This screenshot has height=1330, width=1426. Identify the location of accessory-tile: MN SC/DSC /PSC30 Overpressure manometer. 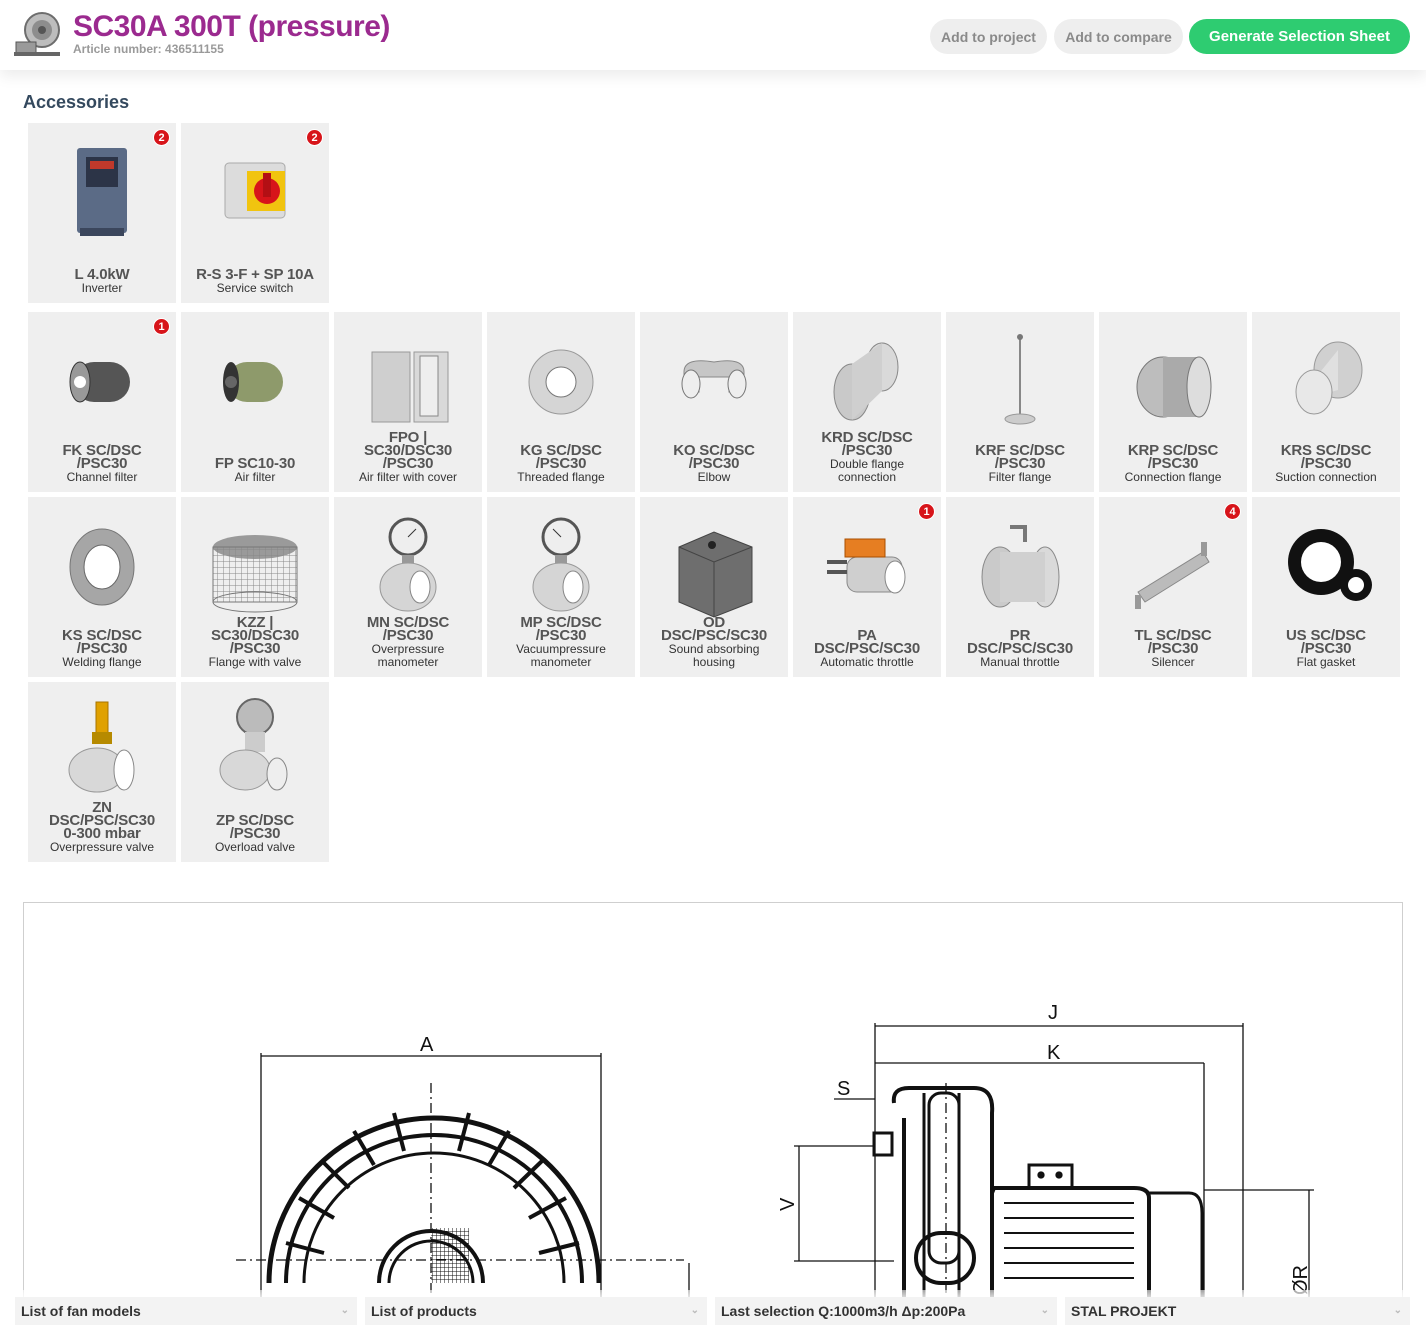
(408, 587).